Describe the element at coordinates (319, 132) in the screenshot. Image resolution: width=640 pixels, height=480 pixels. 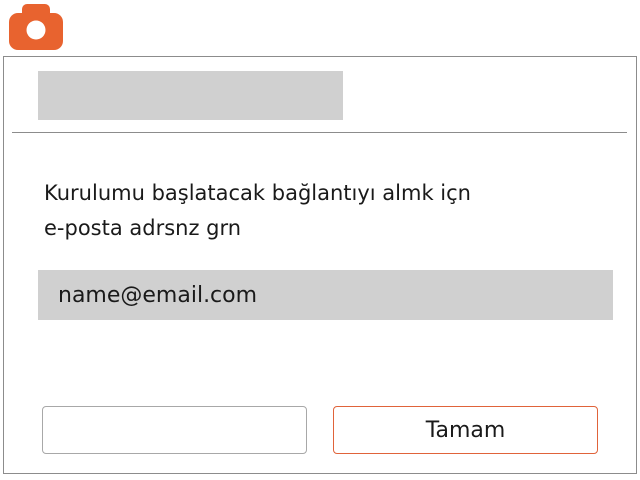
I see `divider` at that location.